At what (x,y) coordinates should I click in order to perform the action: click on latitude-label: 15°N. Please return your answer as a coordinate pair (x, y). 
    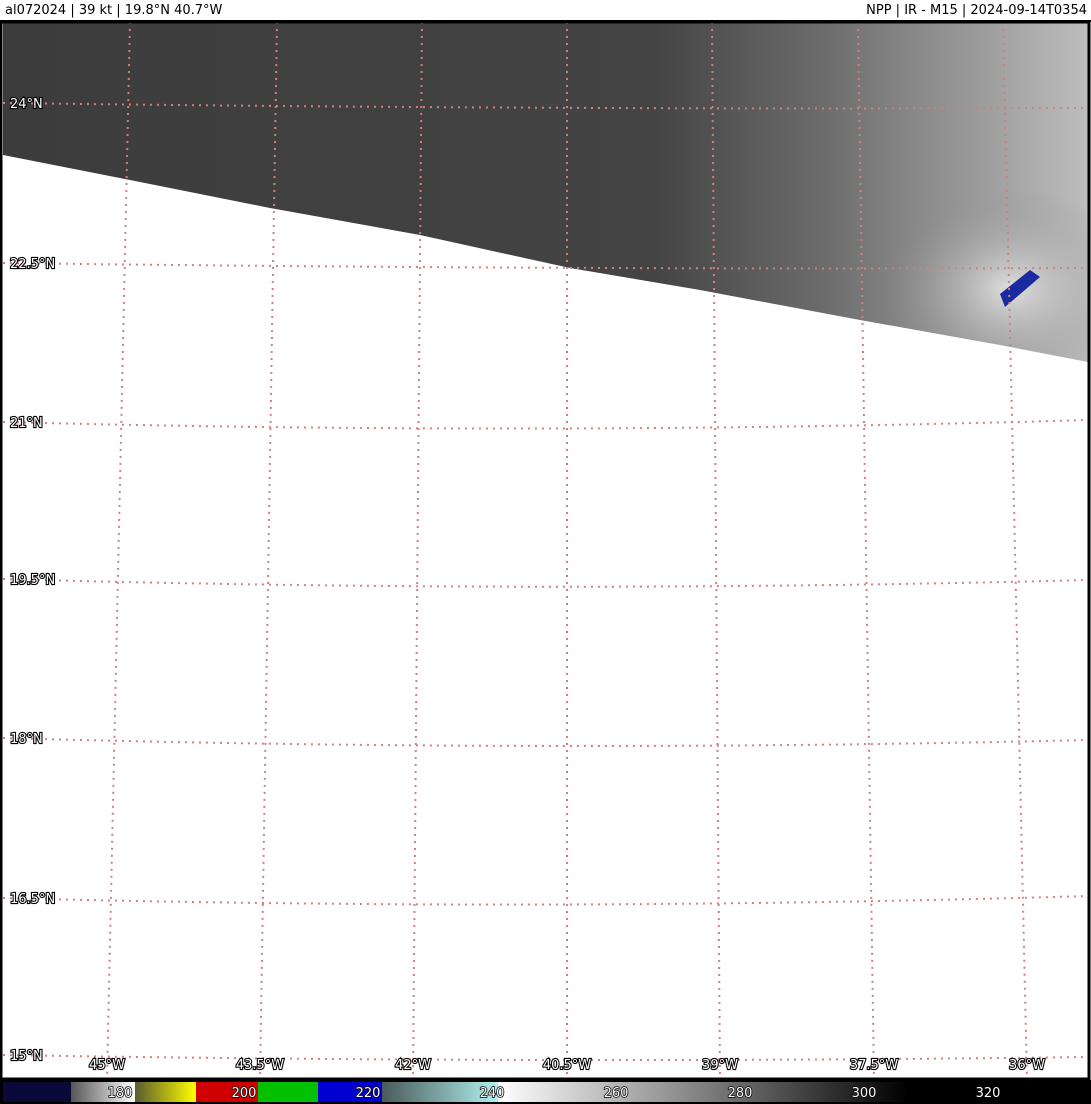
    Looking at the image, I should click on (26, 1056).